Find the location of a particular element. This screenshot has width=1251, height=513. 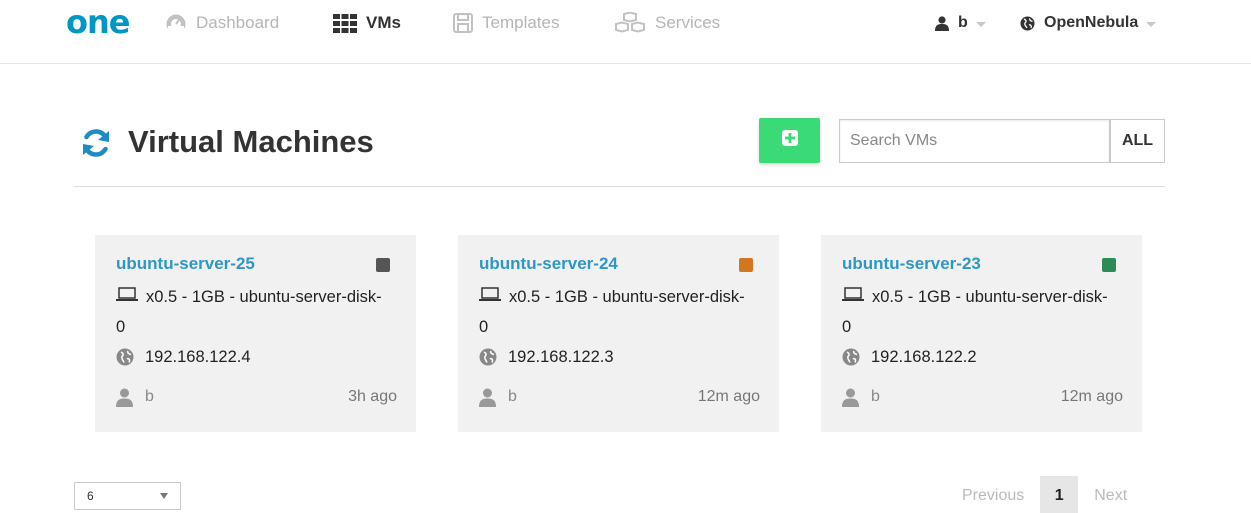

nav-templates: Templates is located at coordinates (506, 23).